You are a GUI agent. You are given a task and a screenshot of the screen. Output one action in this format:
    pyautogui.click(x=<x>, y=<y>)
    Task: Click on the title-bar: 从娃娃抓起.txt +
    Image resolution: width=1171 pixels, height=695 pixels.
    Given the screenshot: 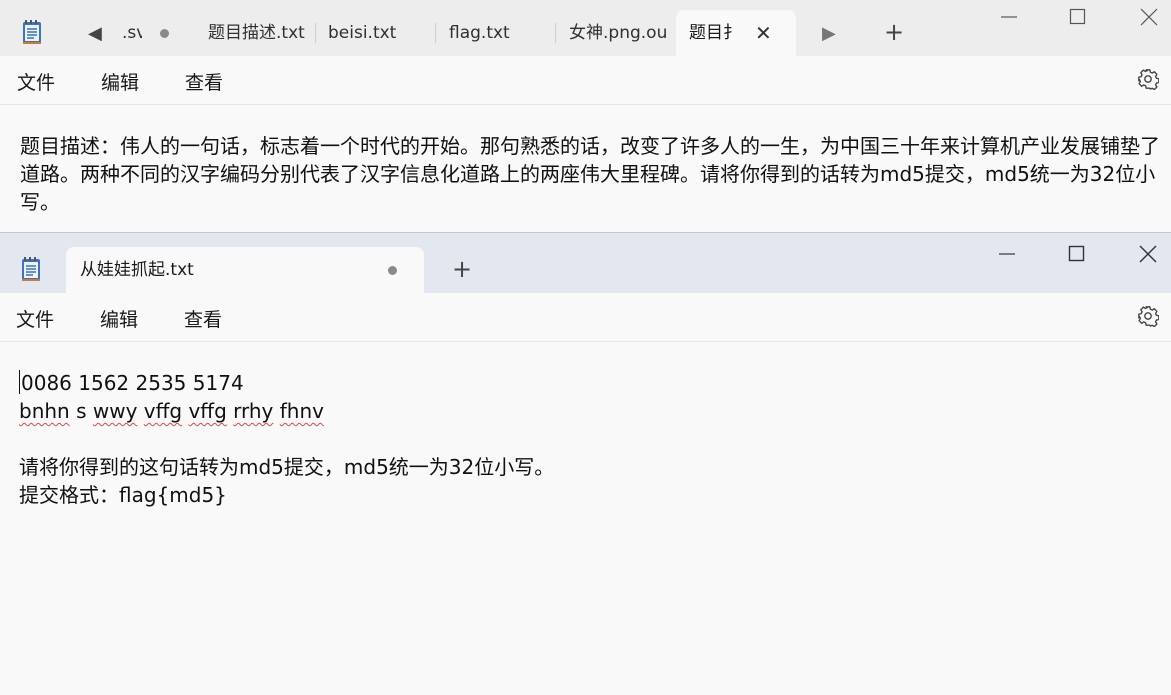 What is the action you would take?
    pyautogui.click(x=585, y=263)
    